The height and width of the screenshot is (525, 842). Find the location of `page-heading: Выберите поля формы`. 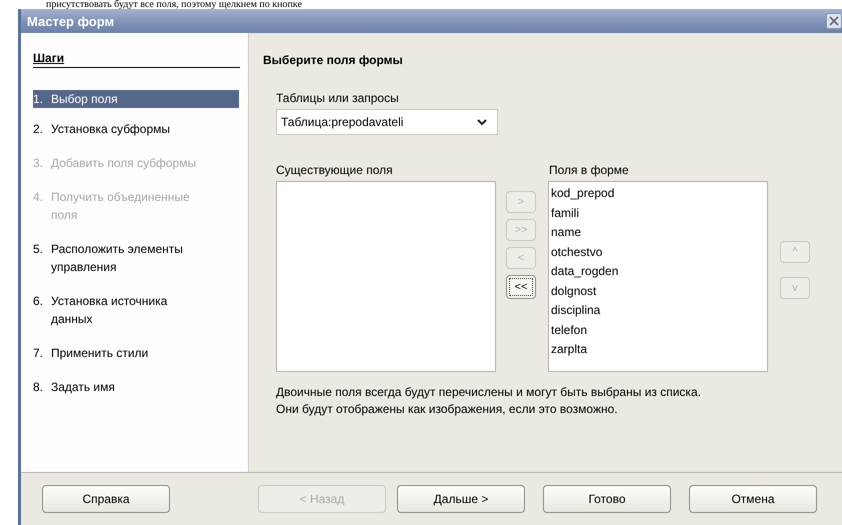

page-heading: Выберите поля формы is located at coordinates (333, 60).